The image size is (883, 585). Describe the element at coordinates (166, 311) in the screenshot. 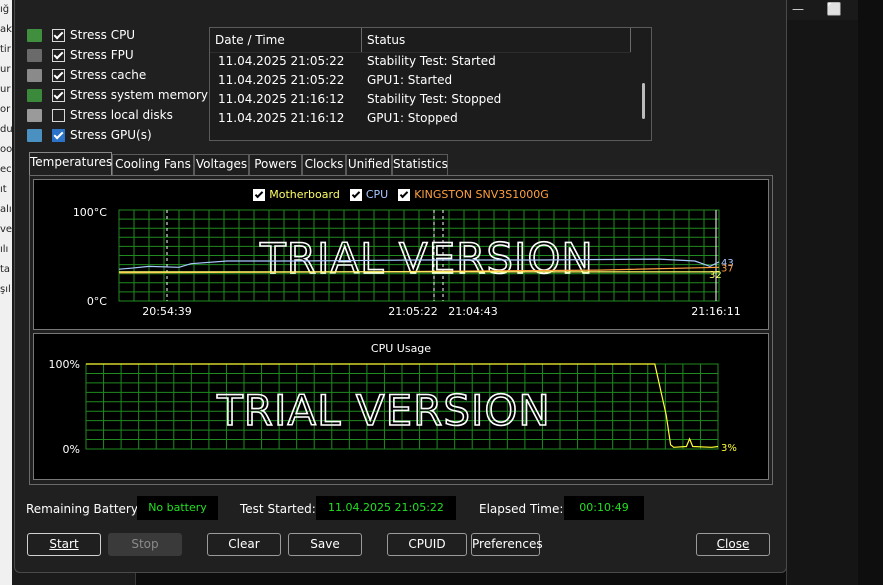

I see `temp-x-tick-label: 20:54:39` at that location.